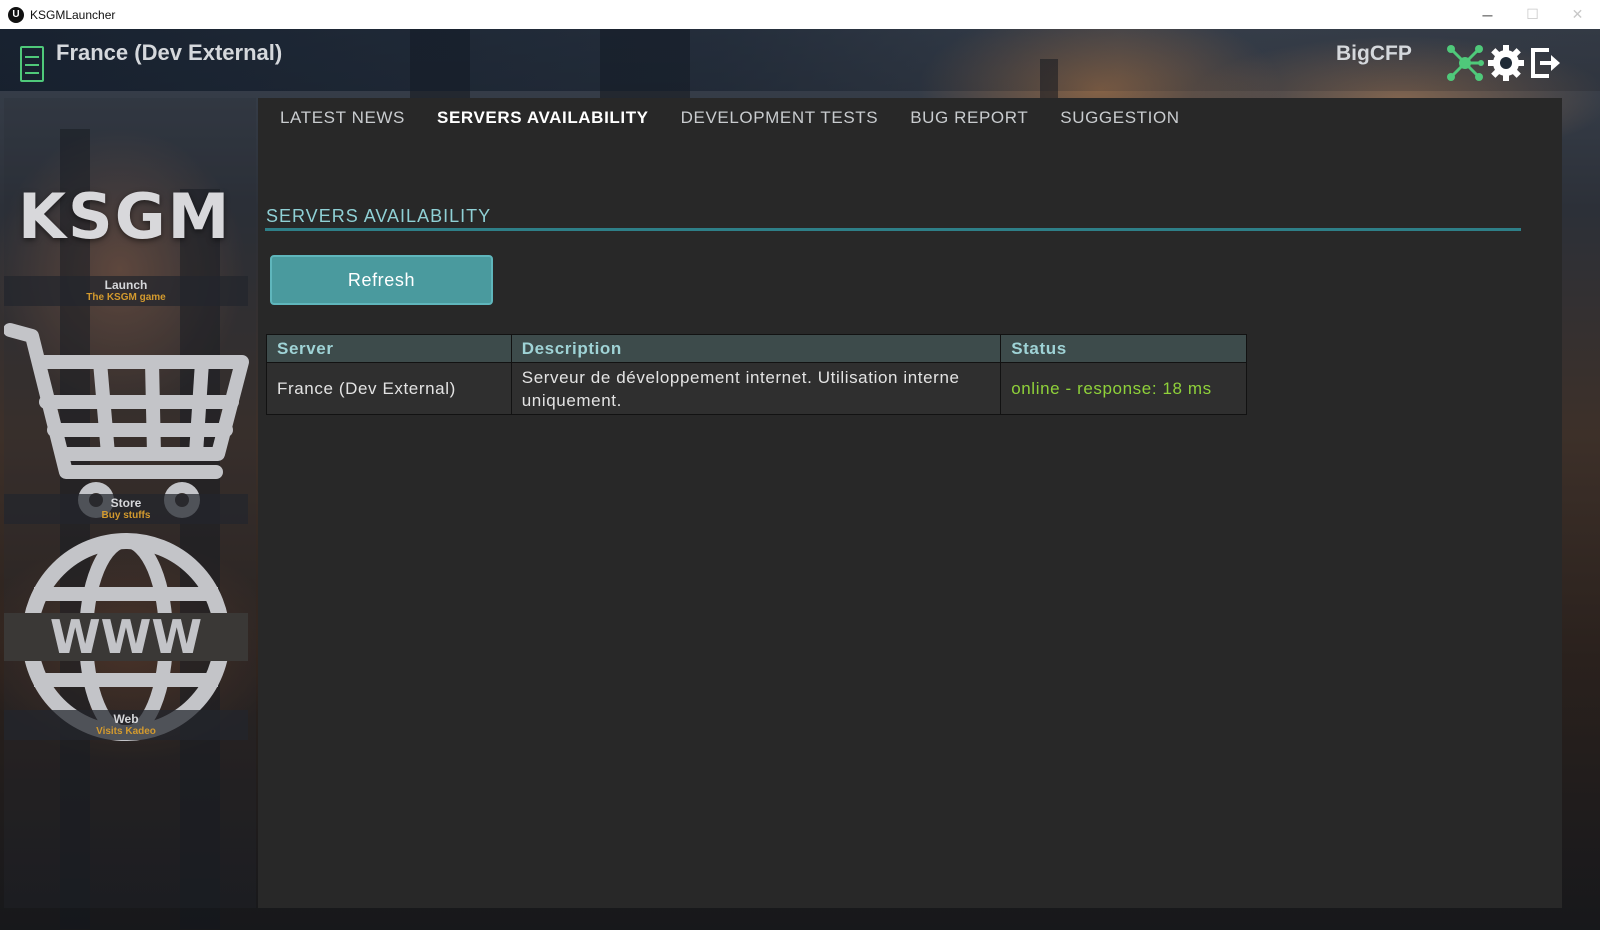 This screenshot has height=930, width=1600. What do you see at coordinates (126, 503) in the screenshot?
I see `store-title: Store` at bounding box center [126, 503].